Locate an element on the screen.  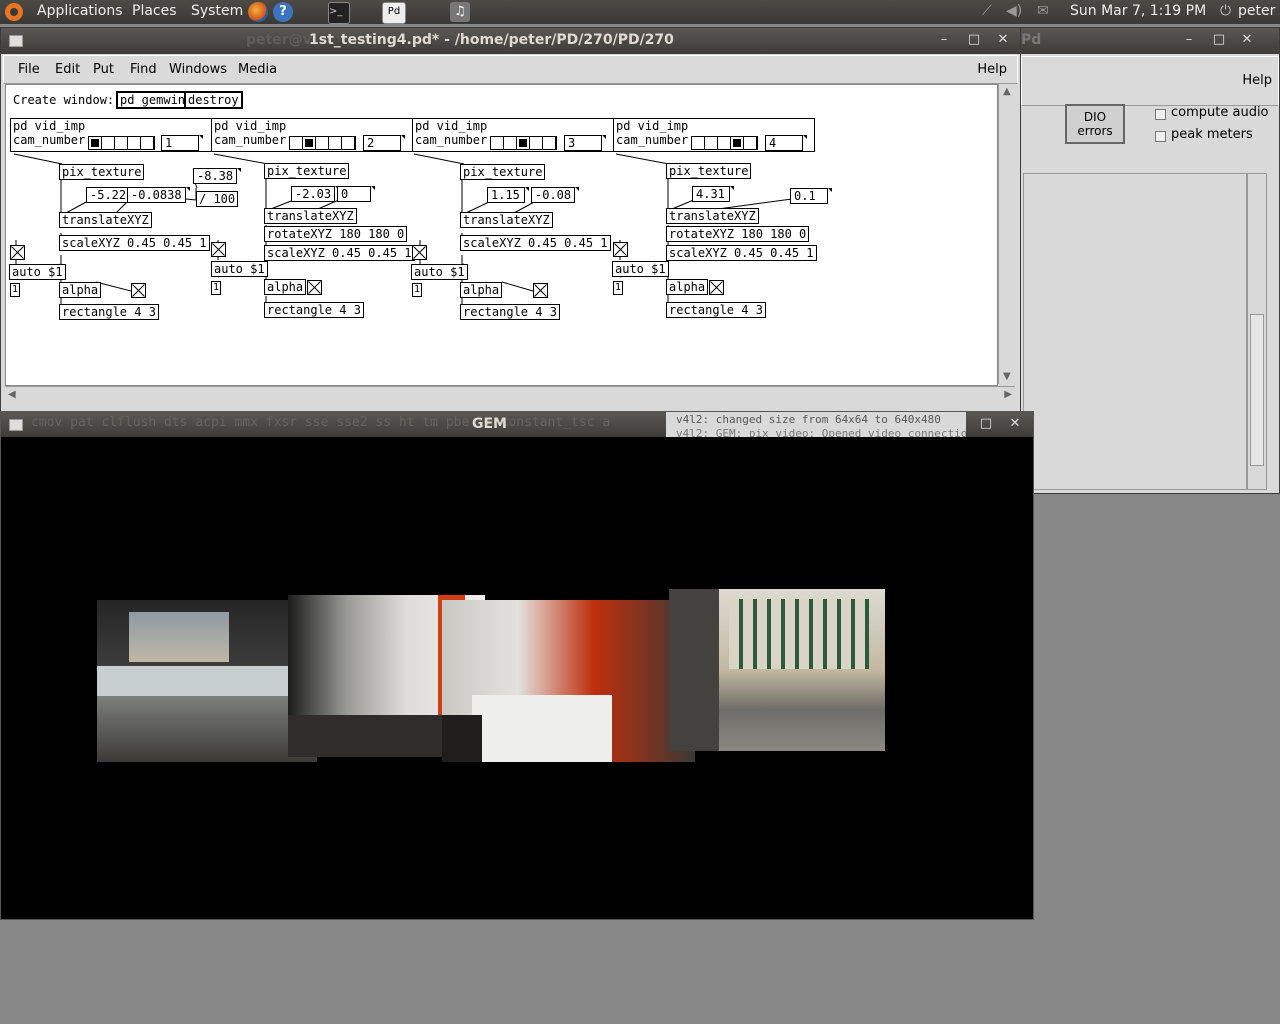
translate-x-number-3: 1.15 is located at coordinates (508, 195).